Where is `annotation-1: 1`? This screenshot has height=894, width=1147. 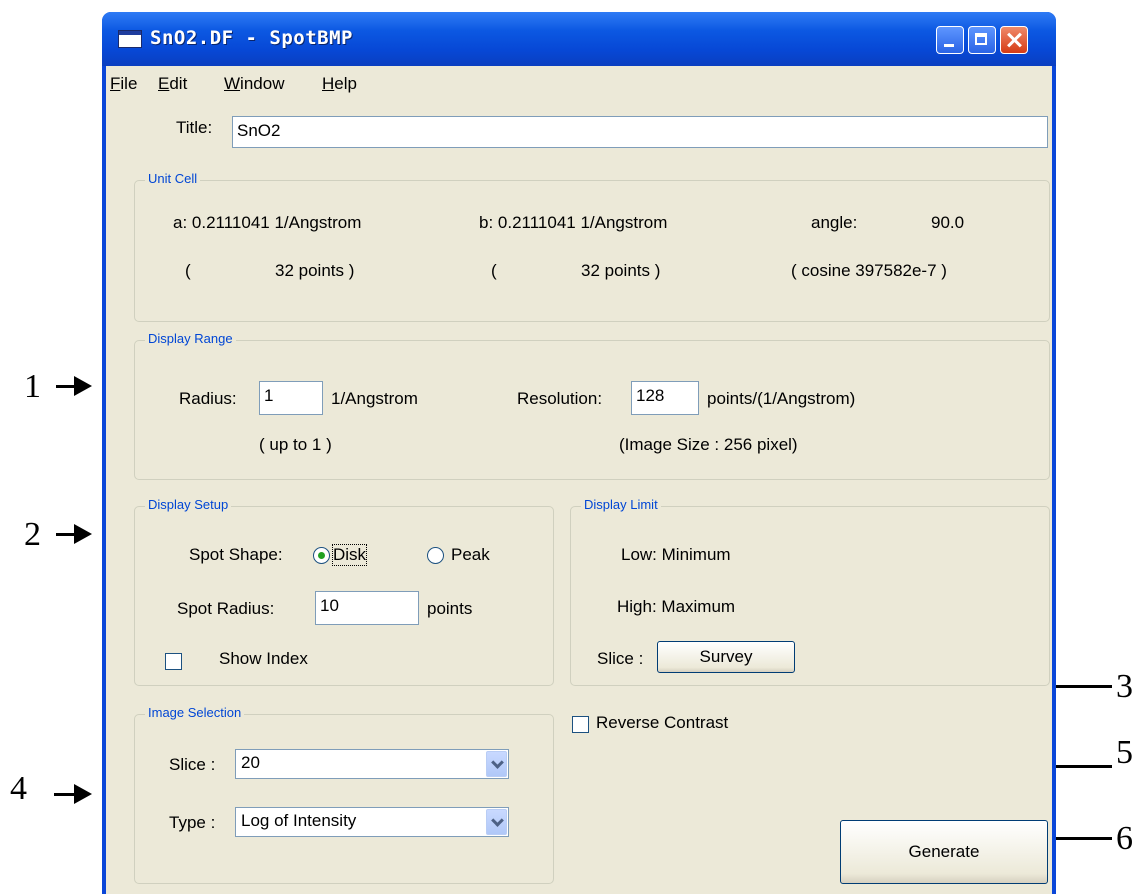 annotation-1: 1 is located at coordinates (32, 386).